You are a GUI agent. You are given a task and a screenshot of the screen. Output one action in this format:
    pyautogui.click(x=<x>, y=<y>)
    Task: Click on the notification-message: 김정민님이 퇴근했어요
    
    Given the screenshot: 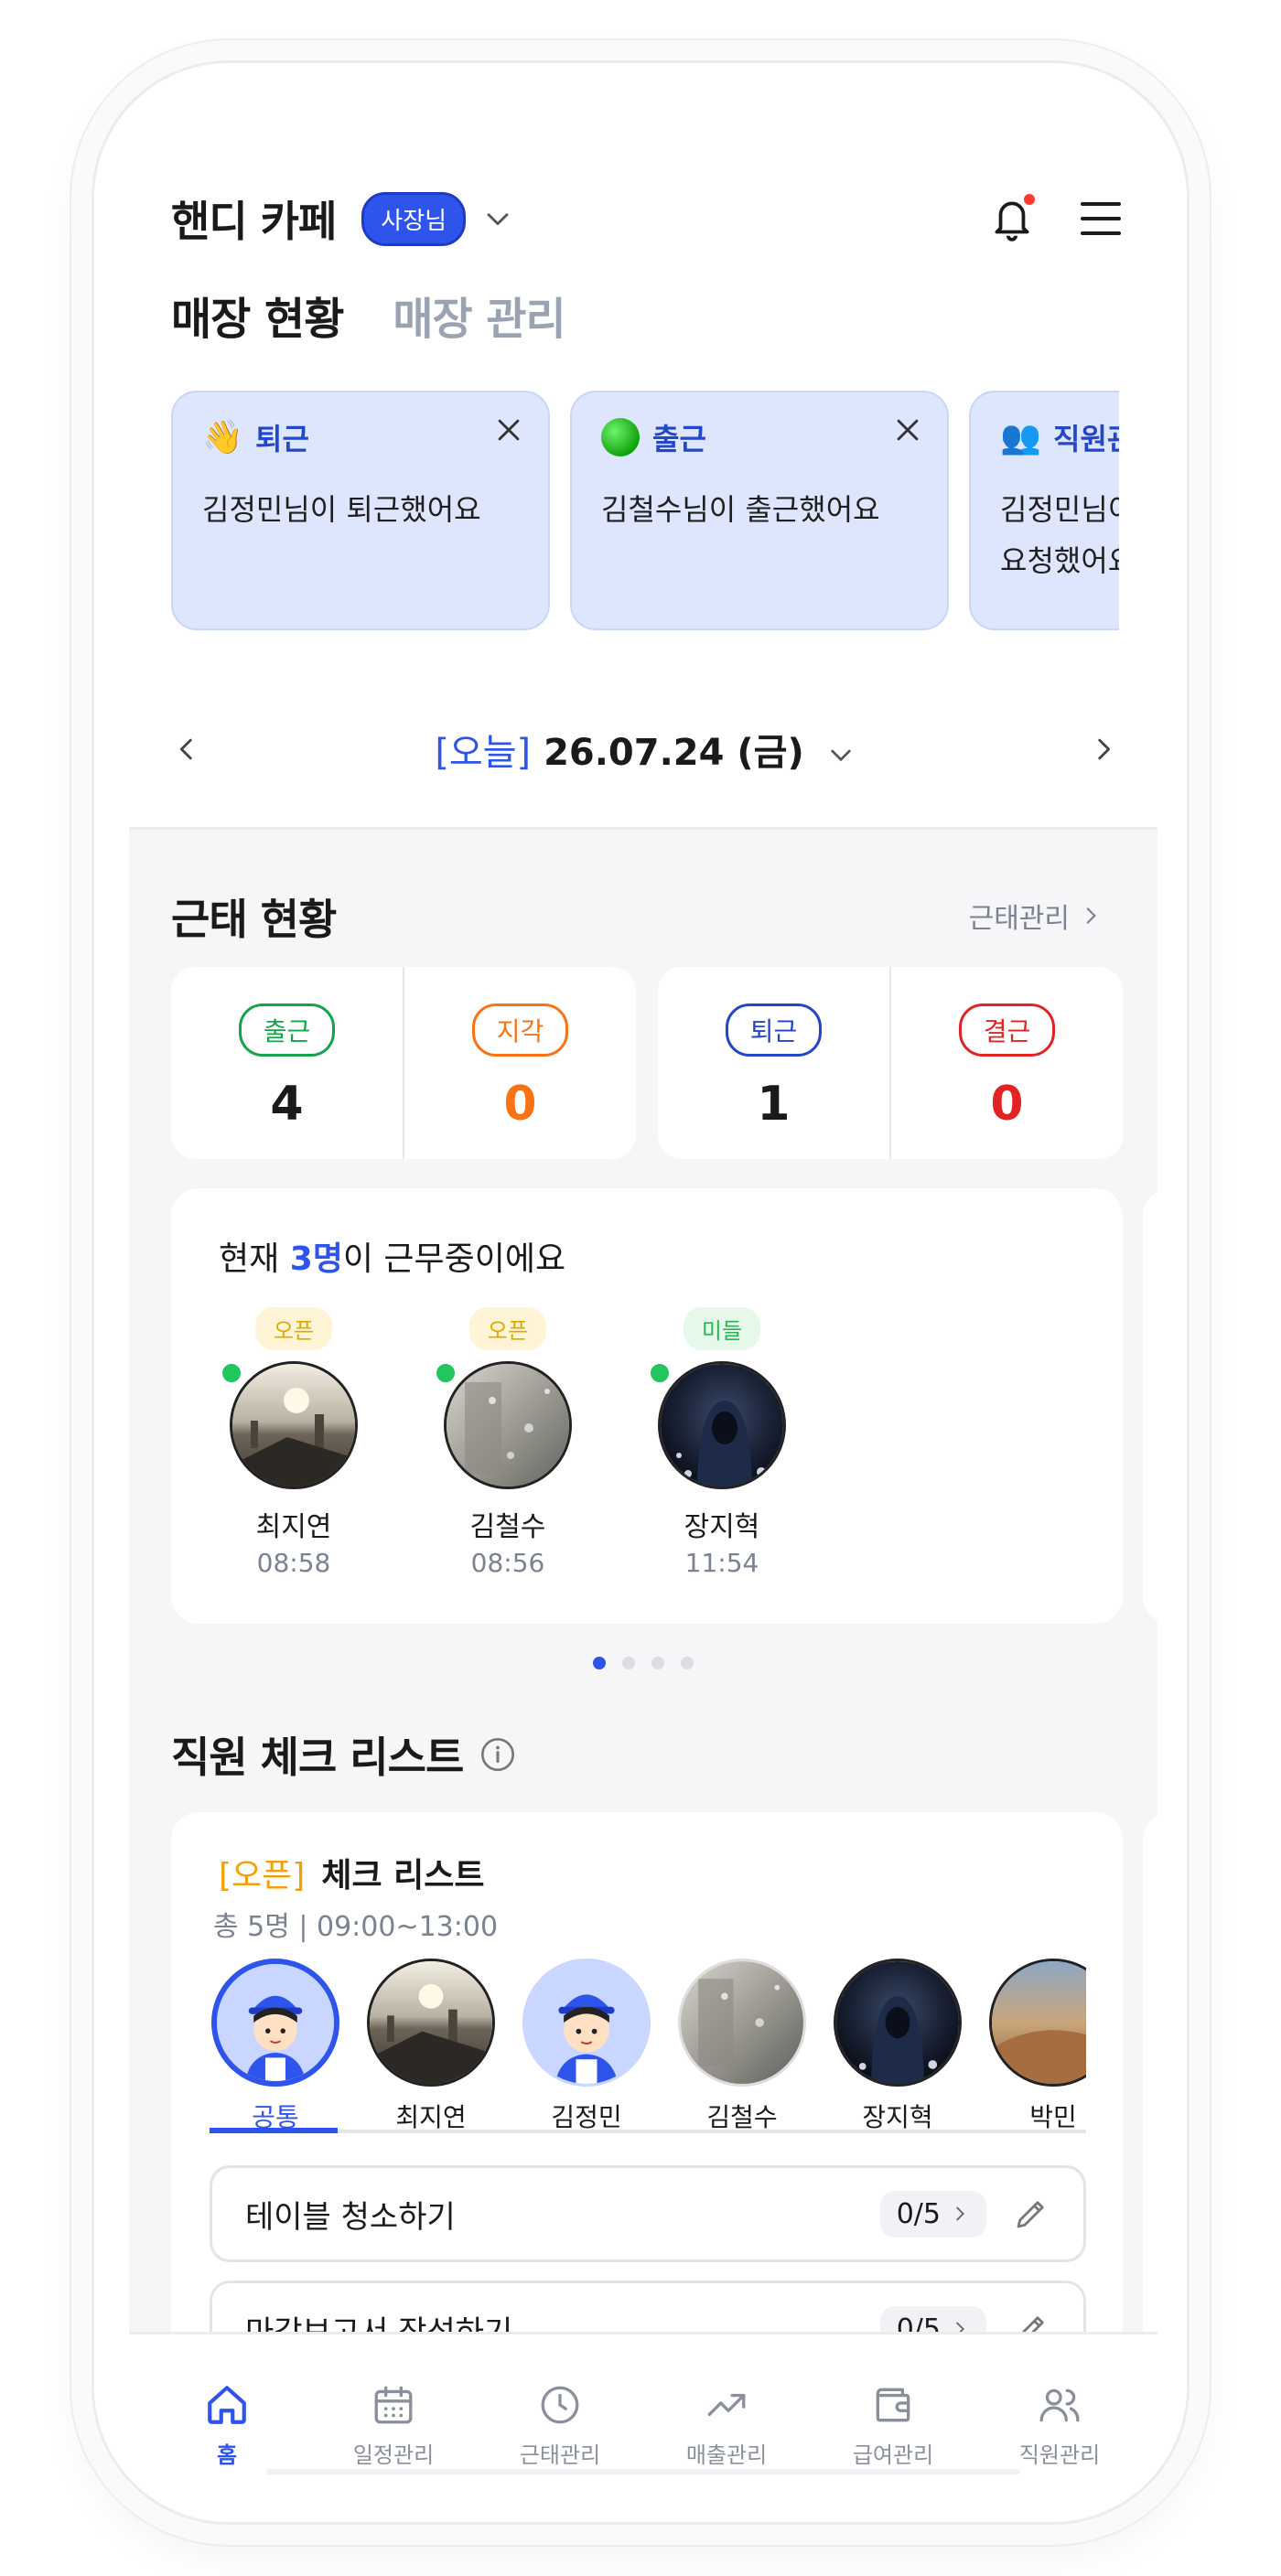 What is the action you would take?
    pyautogui.click(x=342, y=509)
    